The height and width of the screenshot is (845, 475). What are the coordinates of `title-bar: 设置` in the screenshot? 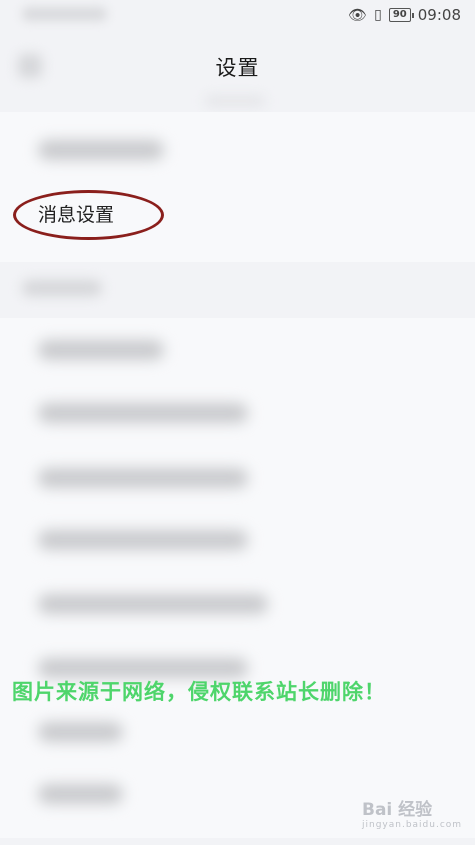 It's located at (237, 71).